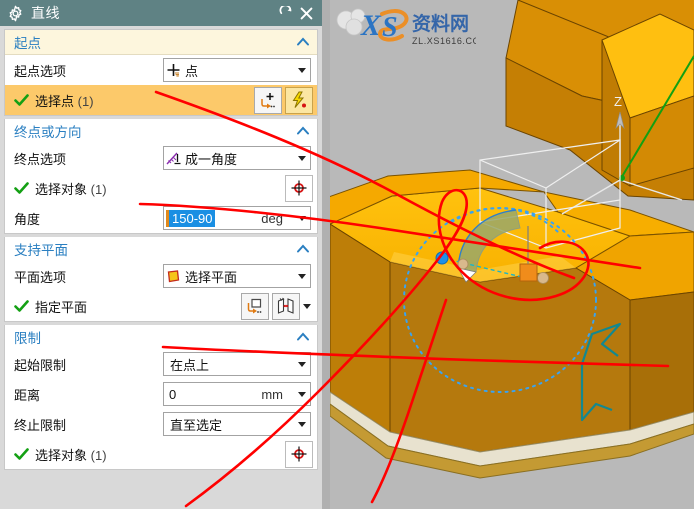 The height and width of the screenshot is (509, 694). I want to click on section-title: 起点, so click(27, 43).